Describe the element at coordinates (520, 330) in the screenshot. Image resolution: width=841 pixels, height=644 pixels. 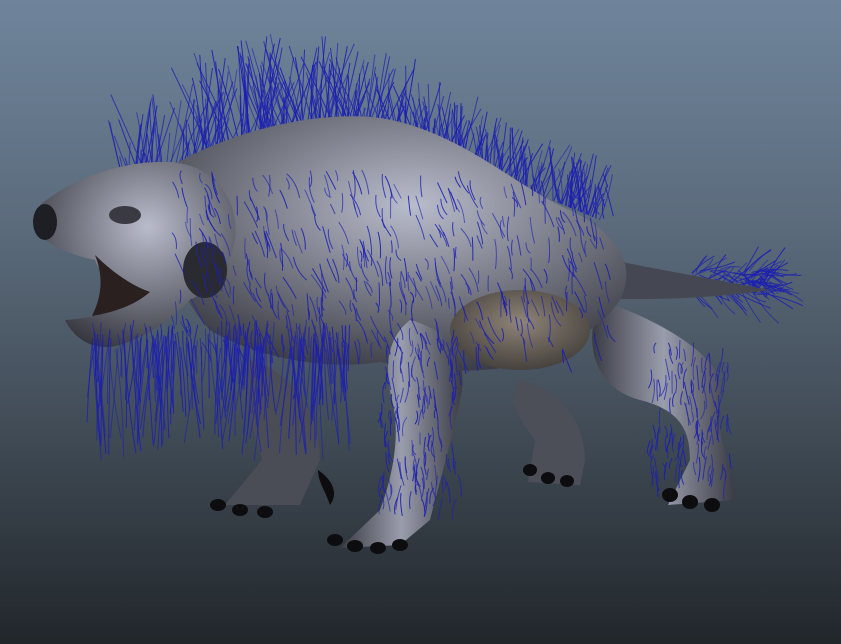
I see `belly` at that location.